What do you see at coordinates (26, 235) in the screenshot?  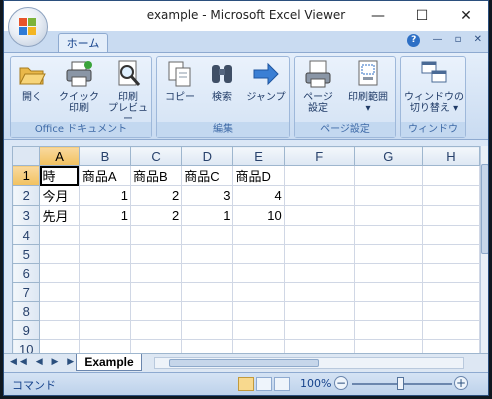 I see `row-header: 4` at bounding box center [26, 235].